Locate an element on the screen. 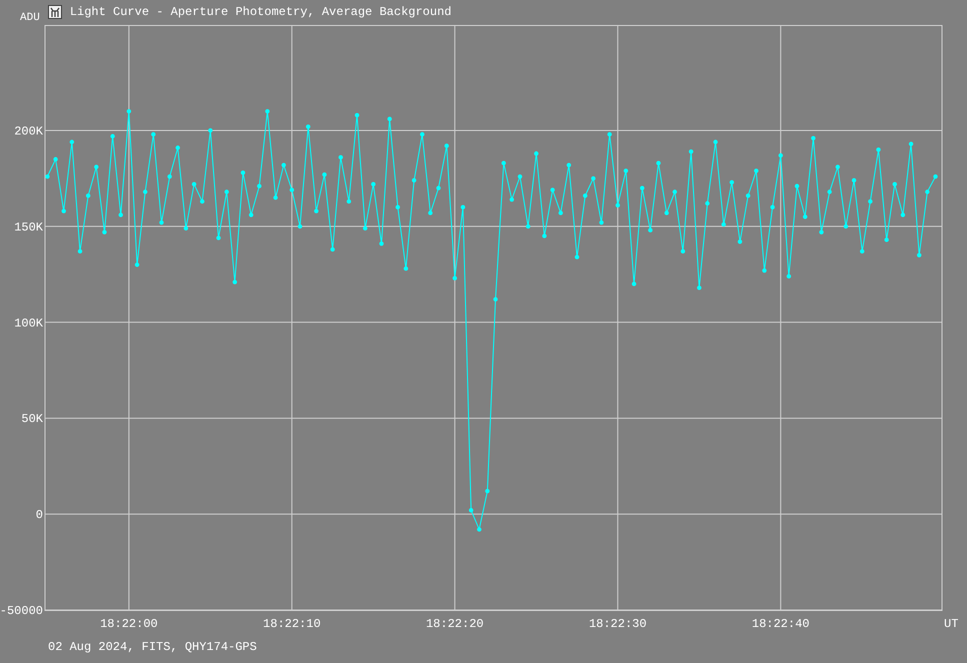 This screenshot has width=967, height=663. x-tick-label: 18:22:20 is located at coordinates (455, 624).